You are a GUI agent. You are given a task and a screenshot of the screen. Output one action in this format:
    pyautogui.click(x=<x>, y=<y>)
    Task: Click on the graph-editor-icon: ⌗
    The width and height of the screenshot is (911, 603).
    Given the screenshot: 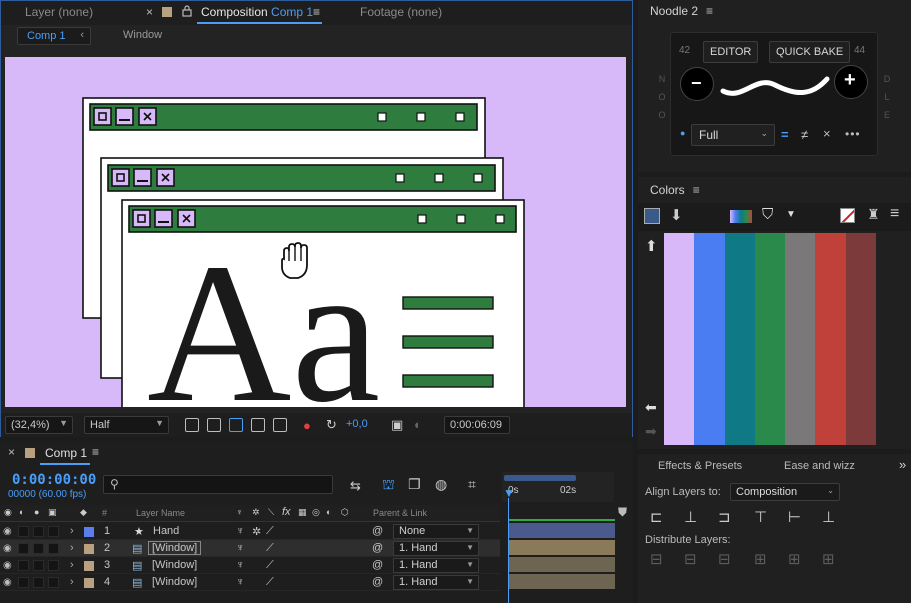 What is the action you would take?
    pyautogui.click(x=472, y=484)
    